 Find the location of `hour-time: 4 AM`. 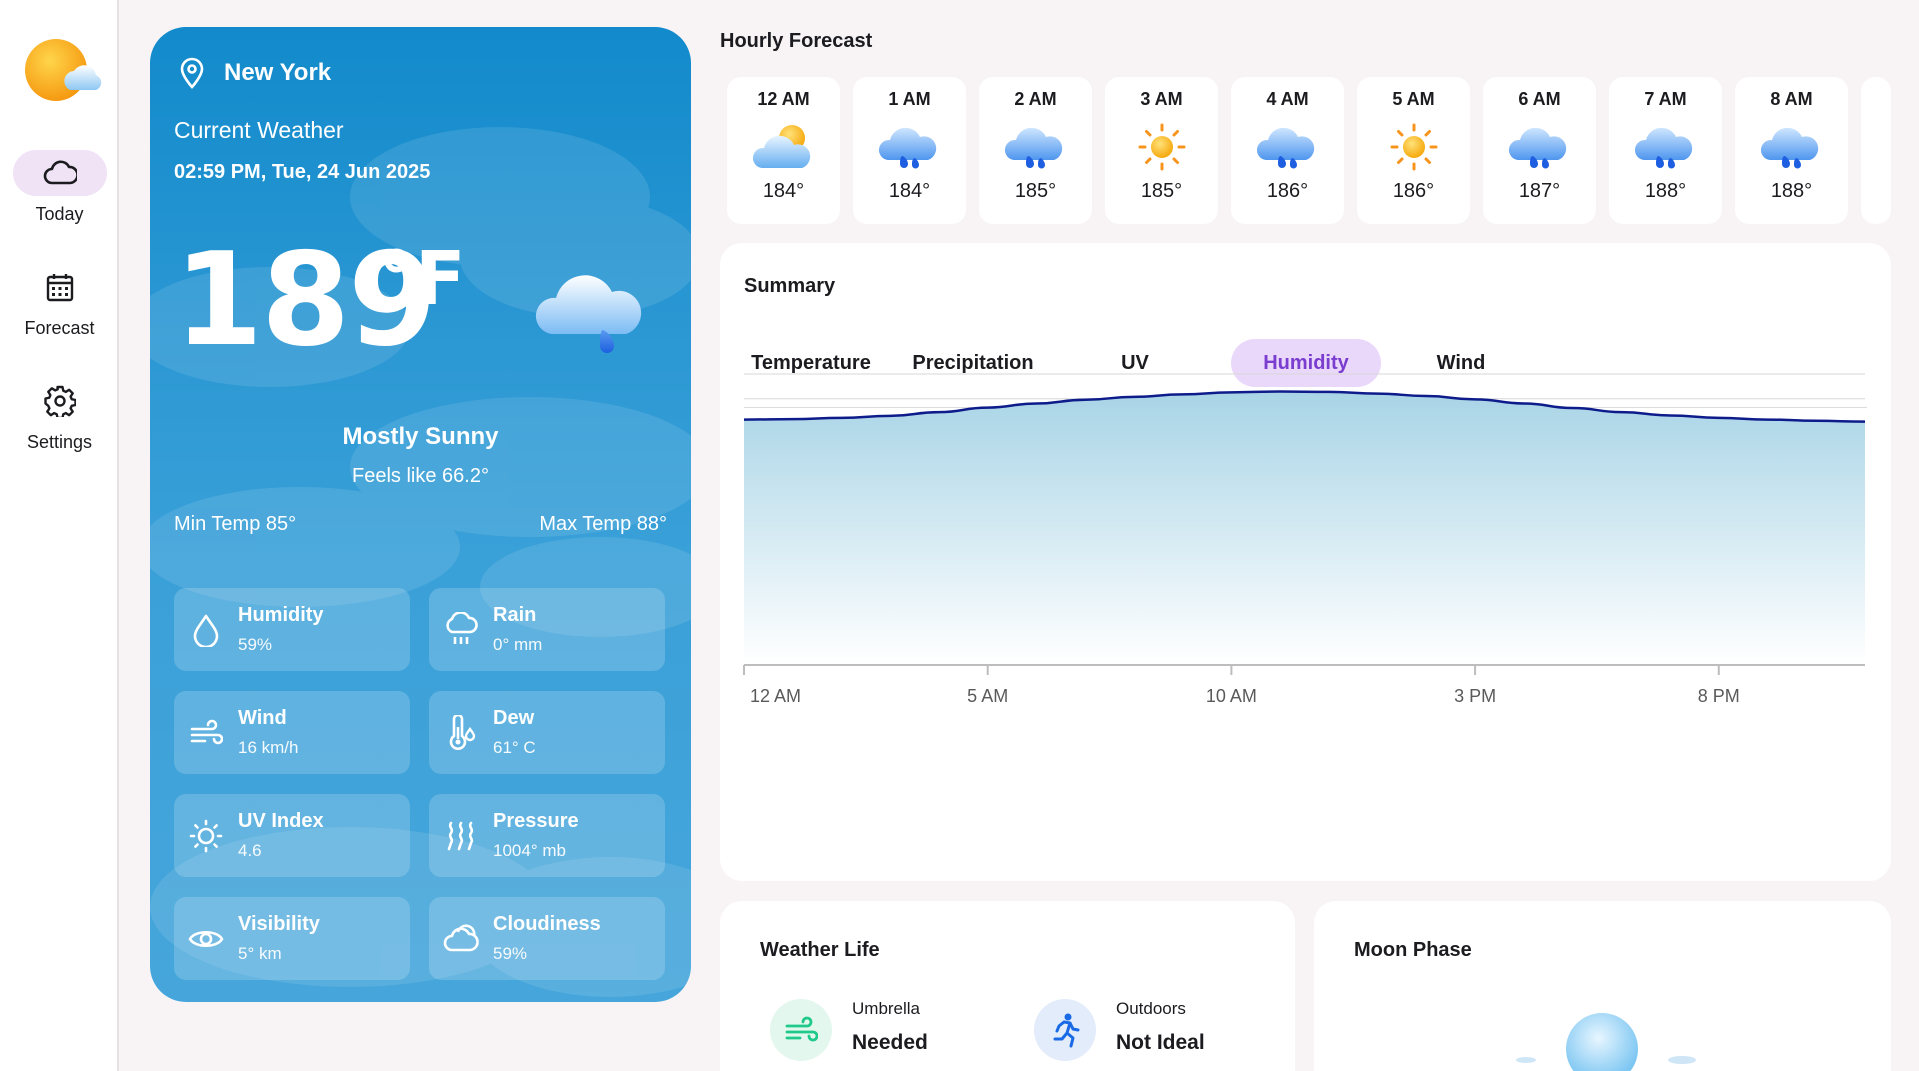

hour-time: 4 AM is located at coordinates (1287, 99).